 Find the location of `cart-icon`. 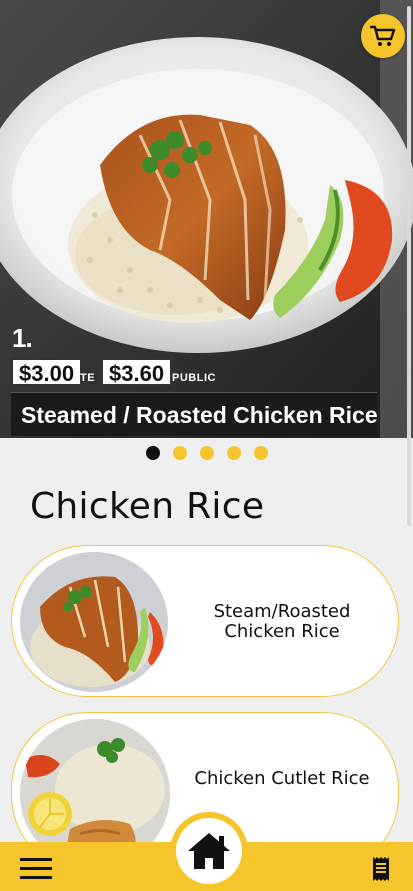

cart-icon is located at coordinates (383, 35).